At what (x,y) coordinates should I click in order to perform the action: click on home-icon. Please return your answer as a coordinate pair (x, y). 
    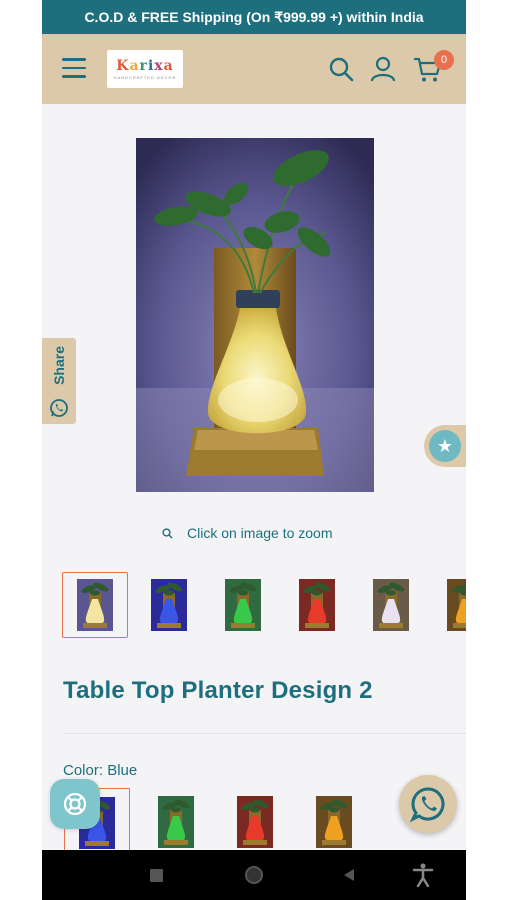
    Looking at the image, I should click on (254, 875).